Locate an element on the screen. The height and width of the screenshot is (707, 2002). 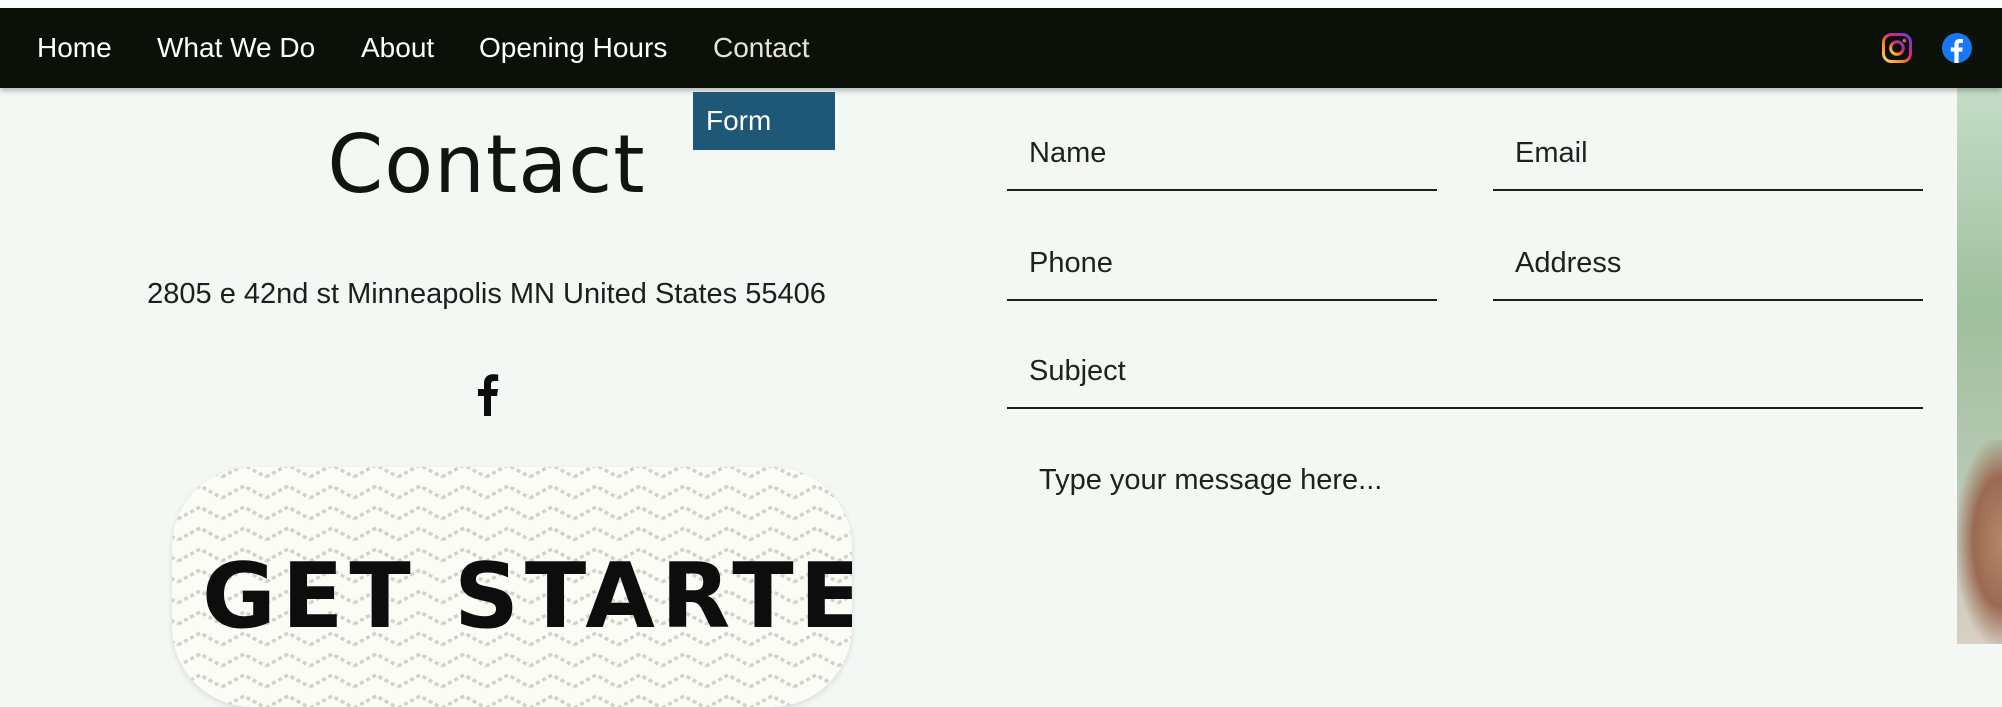
email-field-label: Email is located at coordinates (1551, 153).